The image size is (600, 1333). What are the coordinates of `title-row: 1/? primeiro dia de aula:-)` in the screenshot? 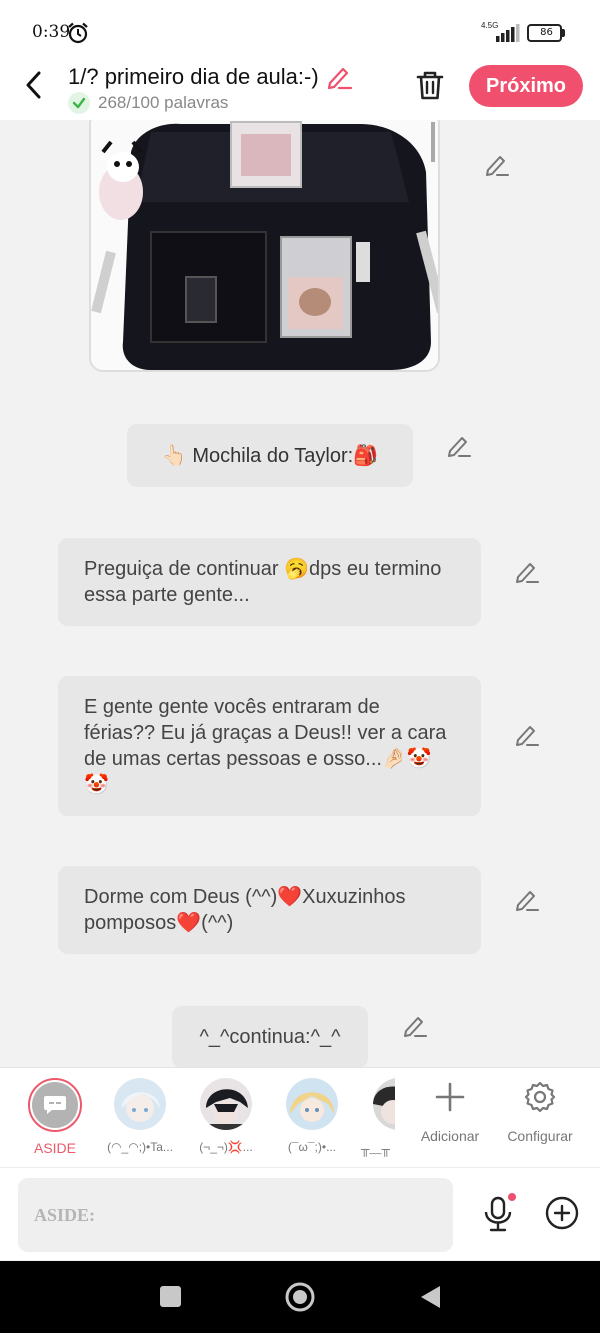 It's located at (210, 77).